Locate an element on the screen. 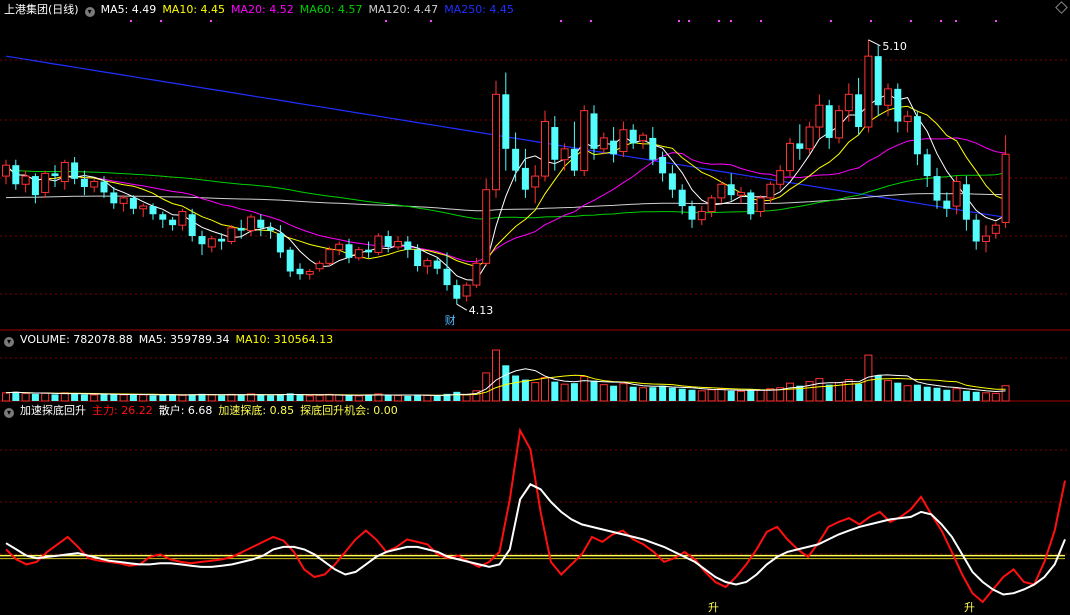 The height and width of the screenshot is (615, 1070). volume-value: VOLUME: 782078.88 is located at coordinates (76, 339).